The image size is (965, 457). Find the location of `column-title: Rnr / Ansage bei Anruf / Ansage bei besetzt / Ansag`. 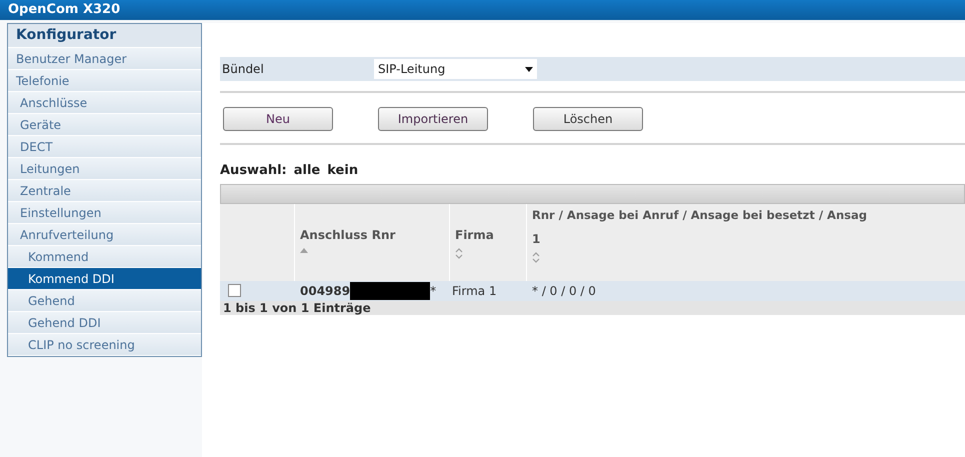

column-title: Rnr / Ansage bei Anruf / Ansage bei besetzt / Ansag is located at coordinates (700, 215).